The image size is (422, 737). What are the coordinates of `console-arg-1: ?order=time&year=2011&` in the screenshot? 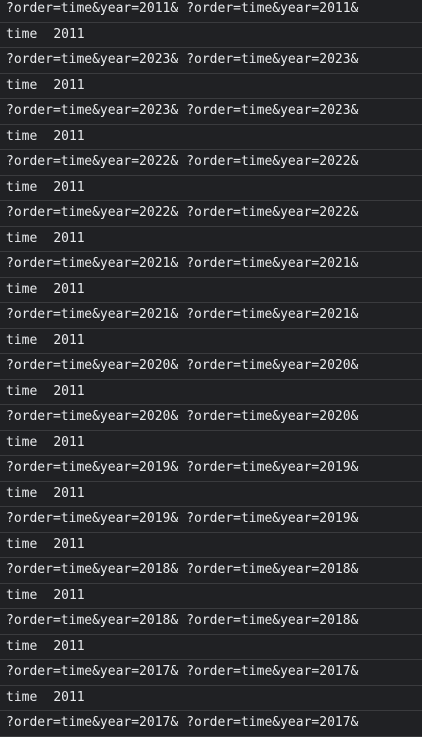 It's located at (92, 8).